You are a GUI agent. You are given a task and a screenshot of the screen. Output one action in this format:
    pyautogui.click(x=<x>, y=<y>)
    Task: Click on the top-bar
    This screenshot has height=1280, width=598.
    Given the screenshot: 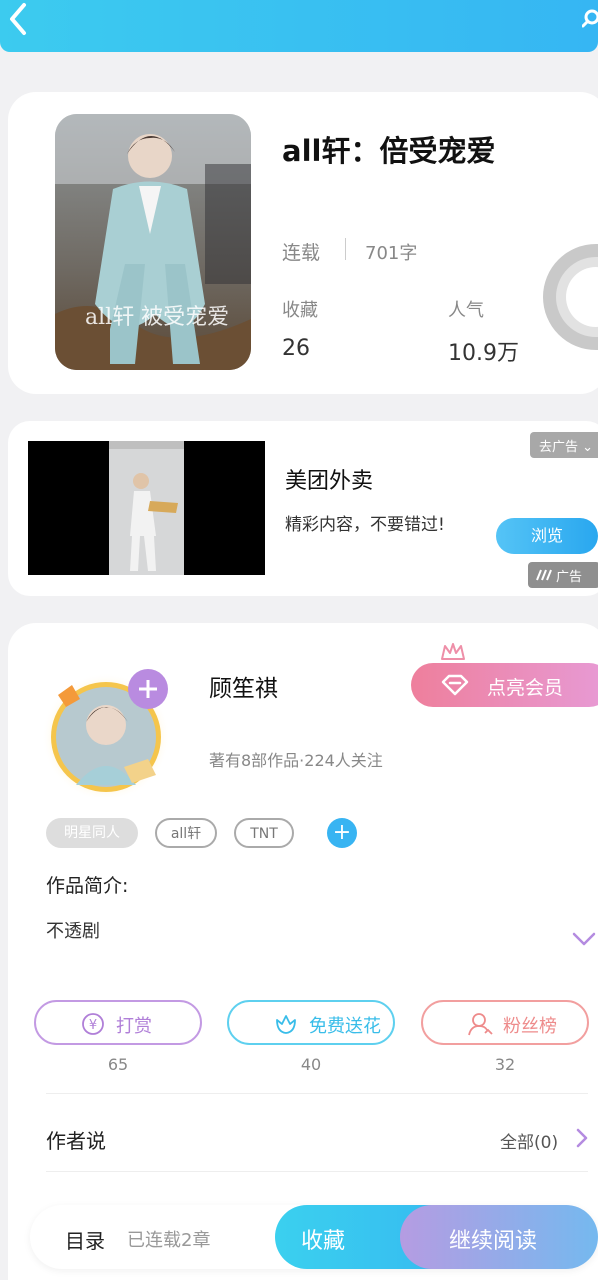 What is the action you would take?
    pyautogui.click(x=299, y=26)
    